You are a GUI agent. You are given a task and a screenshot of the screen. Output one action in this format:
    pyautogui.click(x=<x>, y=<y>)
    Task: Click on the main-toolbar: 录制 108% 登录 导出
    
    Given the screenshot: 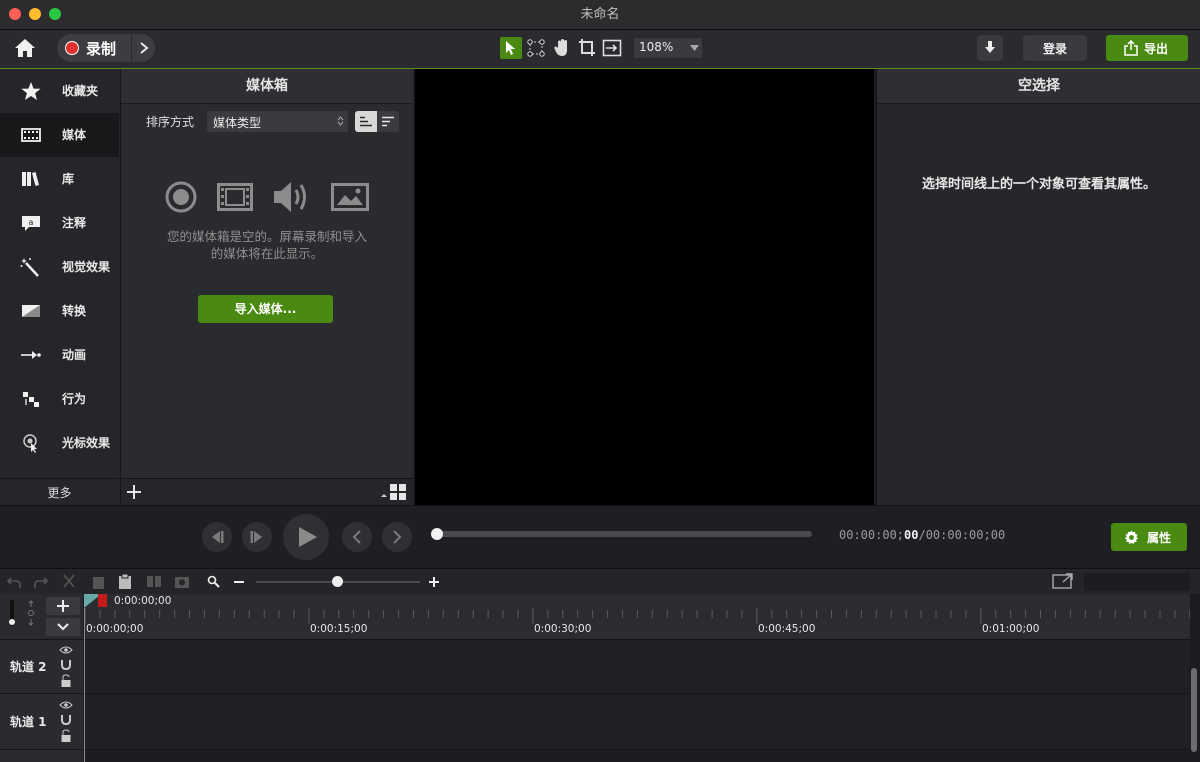 What is the action you would take?
    pyautogui.click(x=600, y=49)
    